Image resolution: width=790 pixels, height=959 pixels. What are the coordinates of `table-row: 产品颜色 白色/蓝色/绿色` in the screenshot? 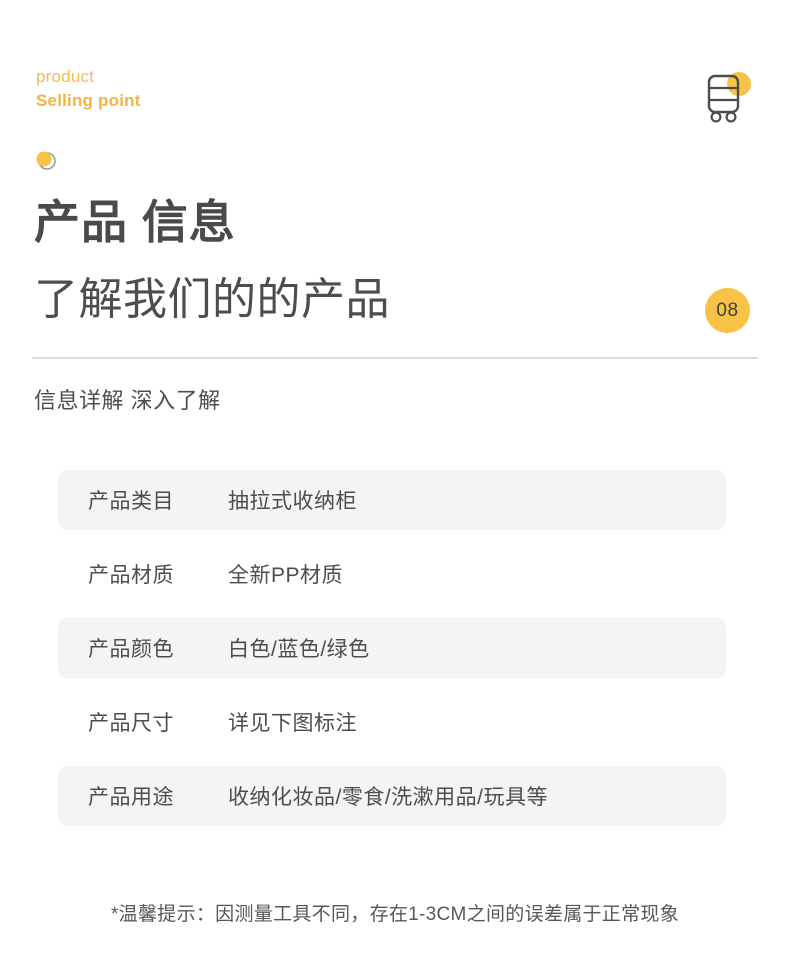 It's located at (392, 648).